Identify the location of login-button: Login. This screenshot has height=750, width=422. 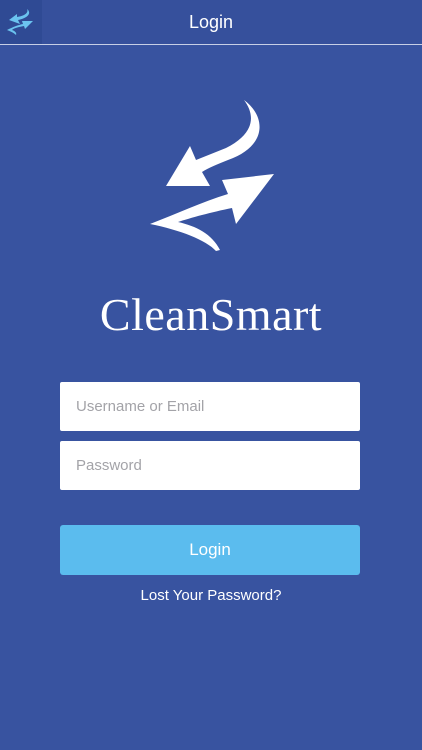
(210, 550).